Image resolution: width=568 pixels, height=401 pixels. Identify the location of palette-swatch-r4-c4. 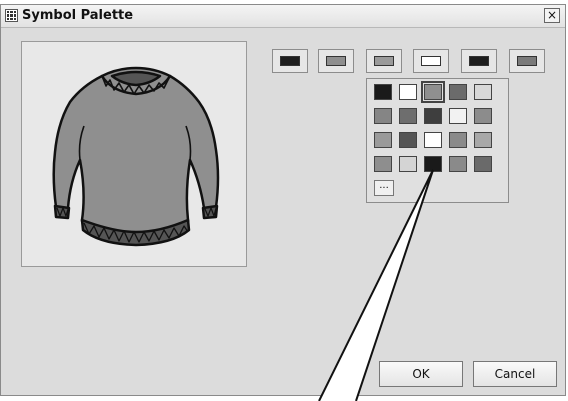
(458, 164).